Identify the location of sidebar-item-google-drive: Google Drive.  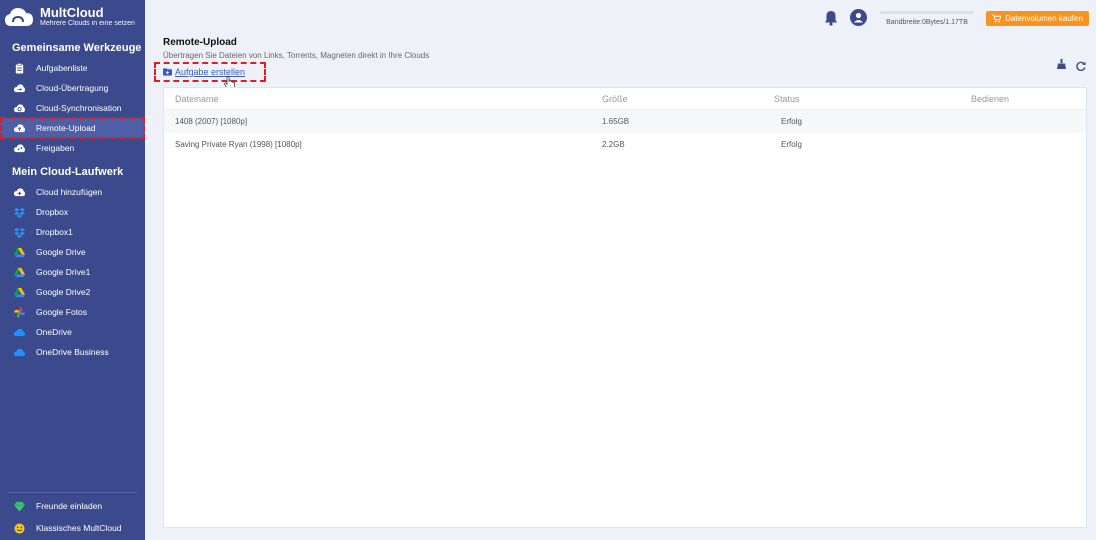
(72, 252).